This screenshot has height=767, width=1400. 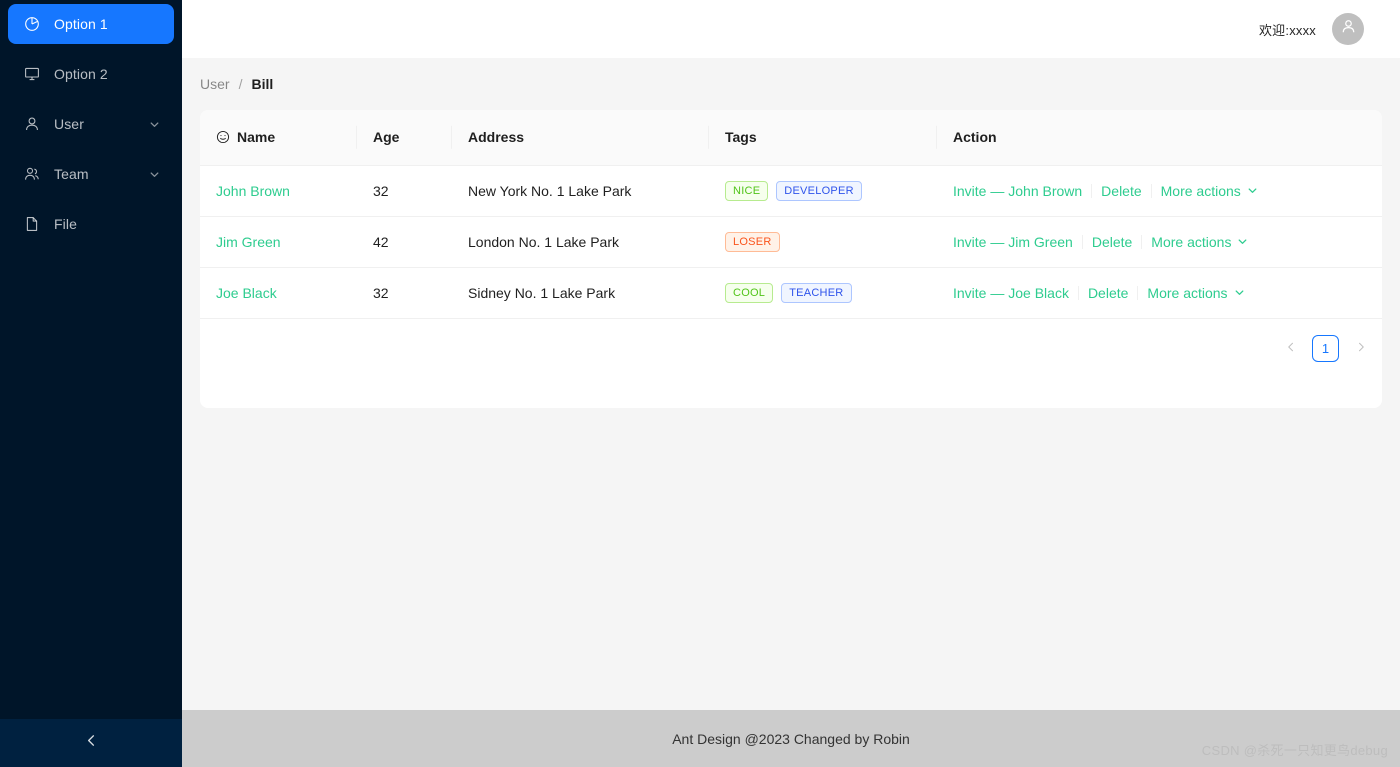 I want to click on sidebar-collapse-button, so click(x=91, y=743).